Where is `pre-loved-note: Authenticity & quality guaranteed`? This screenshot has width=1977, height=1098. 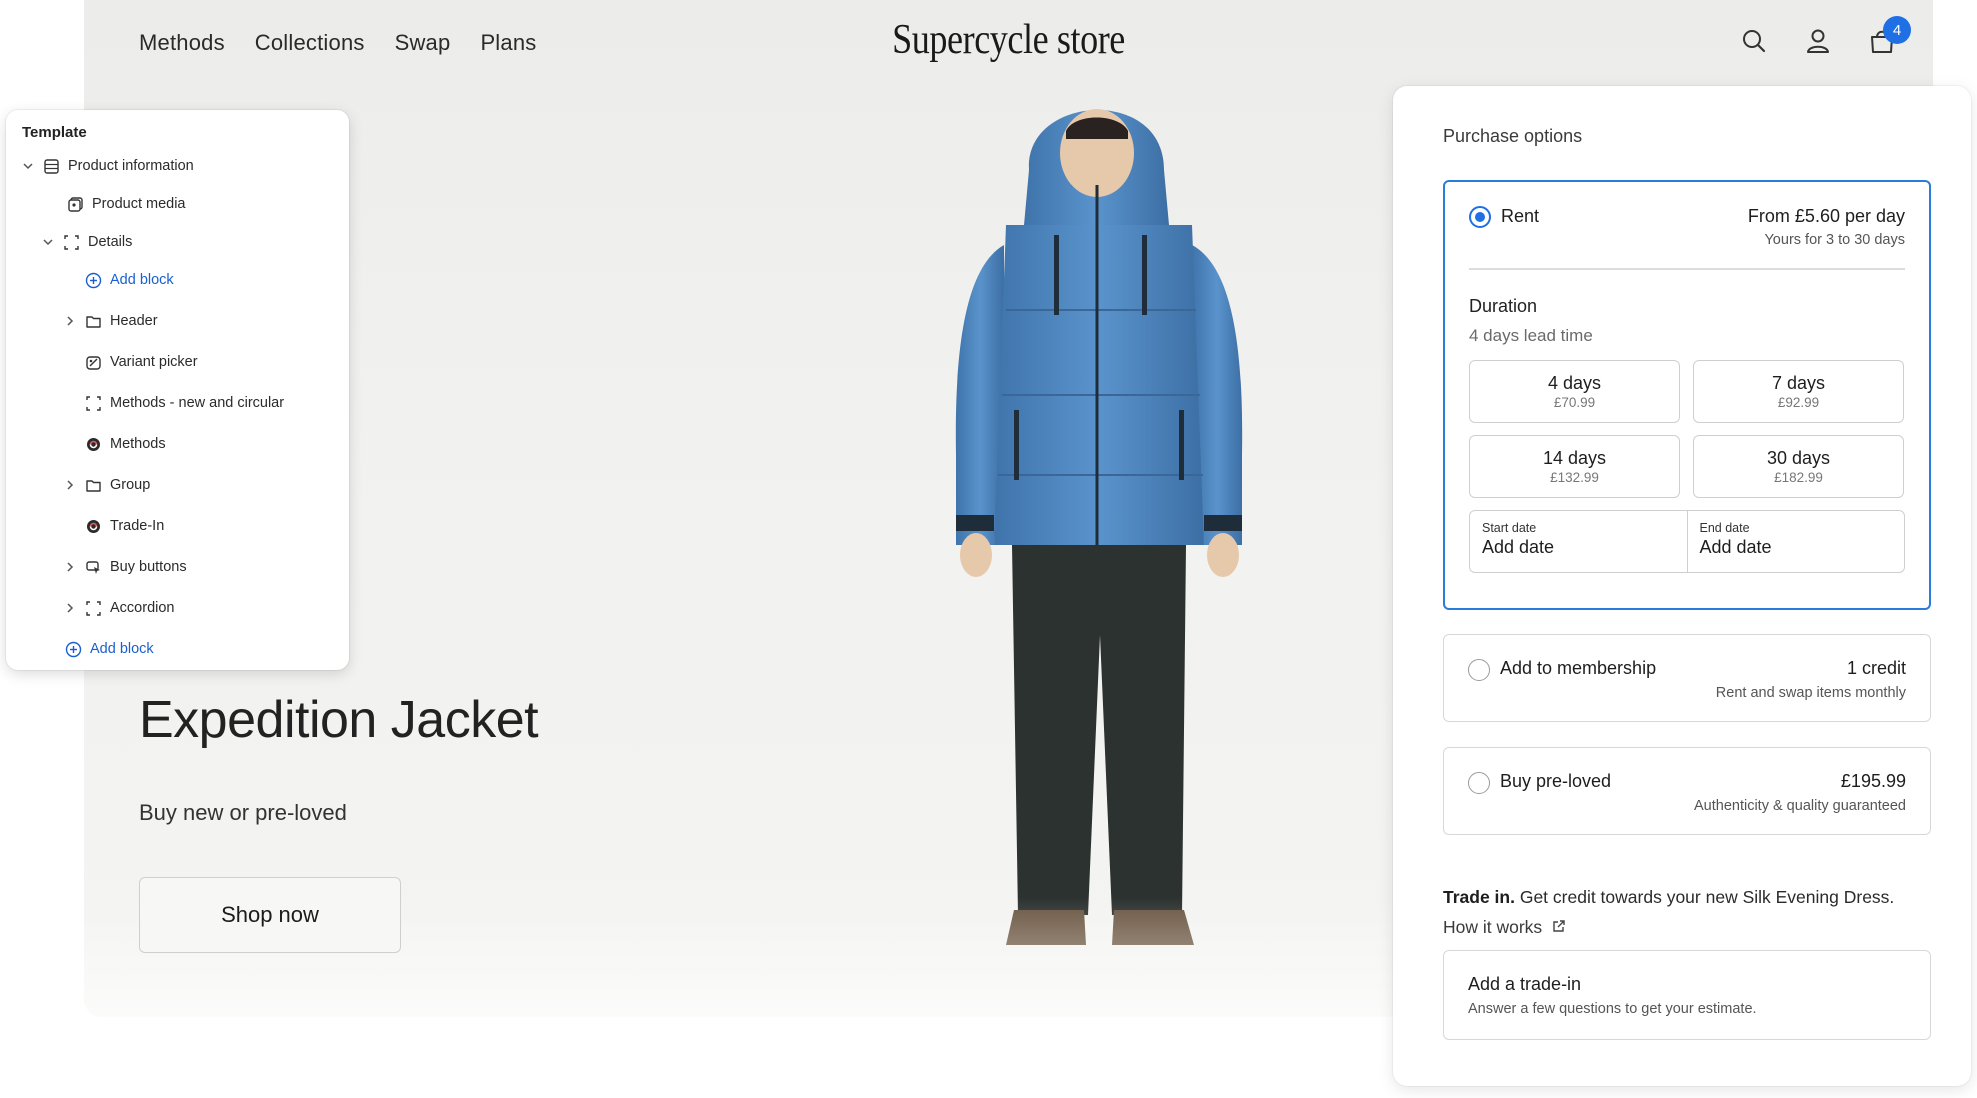
pre-loved-note: Authenticity & quality guaranteed is located at coordinates (1800, 806).